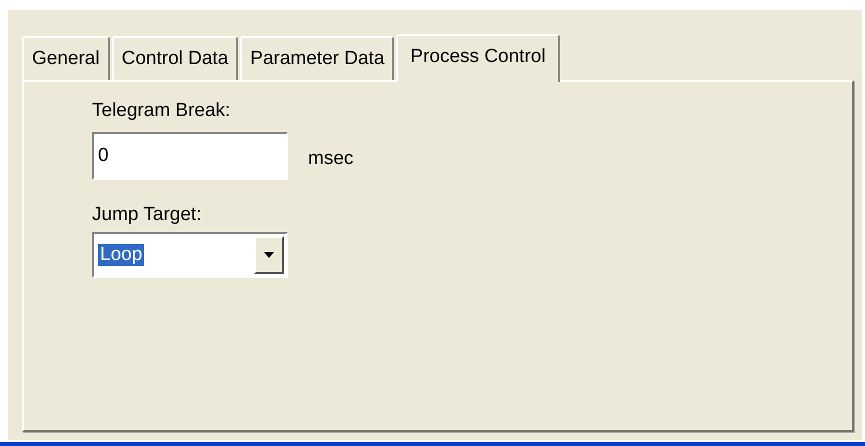  I want to click on input-field: 0, so click(190, 156).